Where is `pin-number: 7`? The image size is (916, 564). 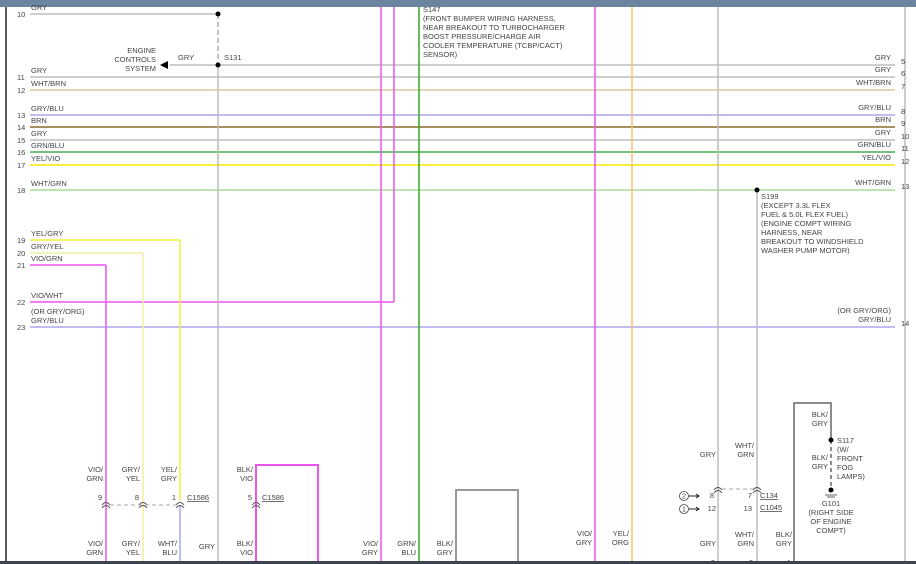 pin-number: 7 is located at coordinates (750, 495).